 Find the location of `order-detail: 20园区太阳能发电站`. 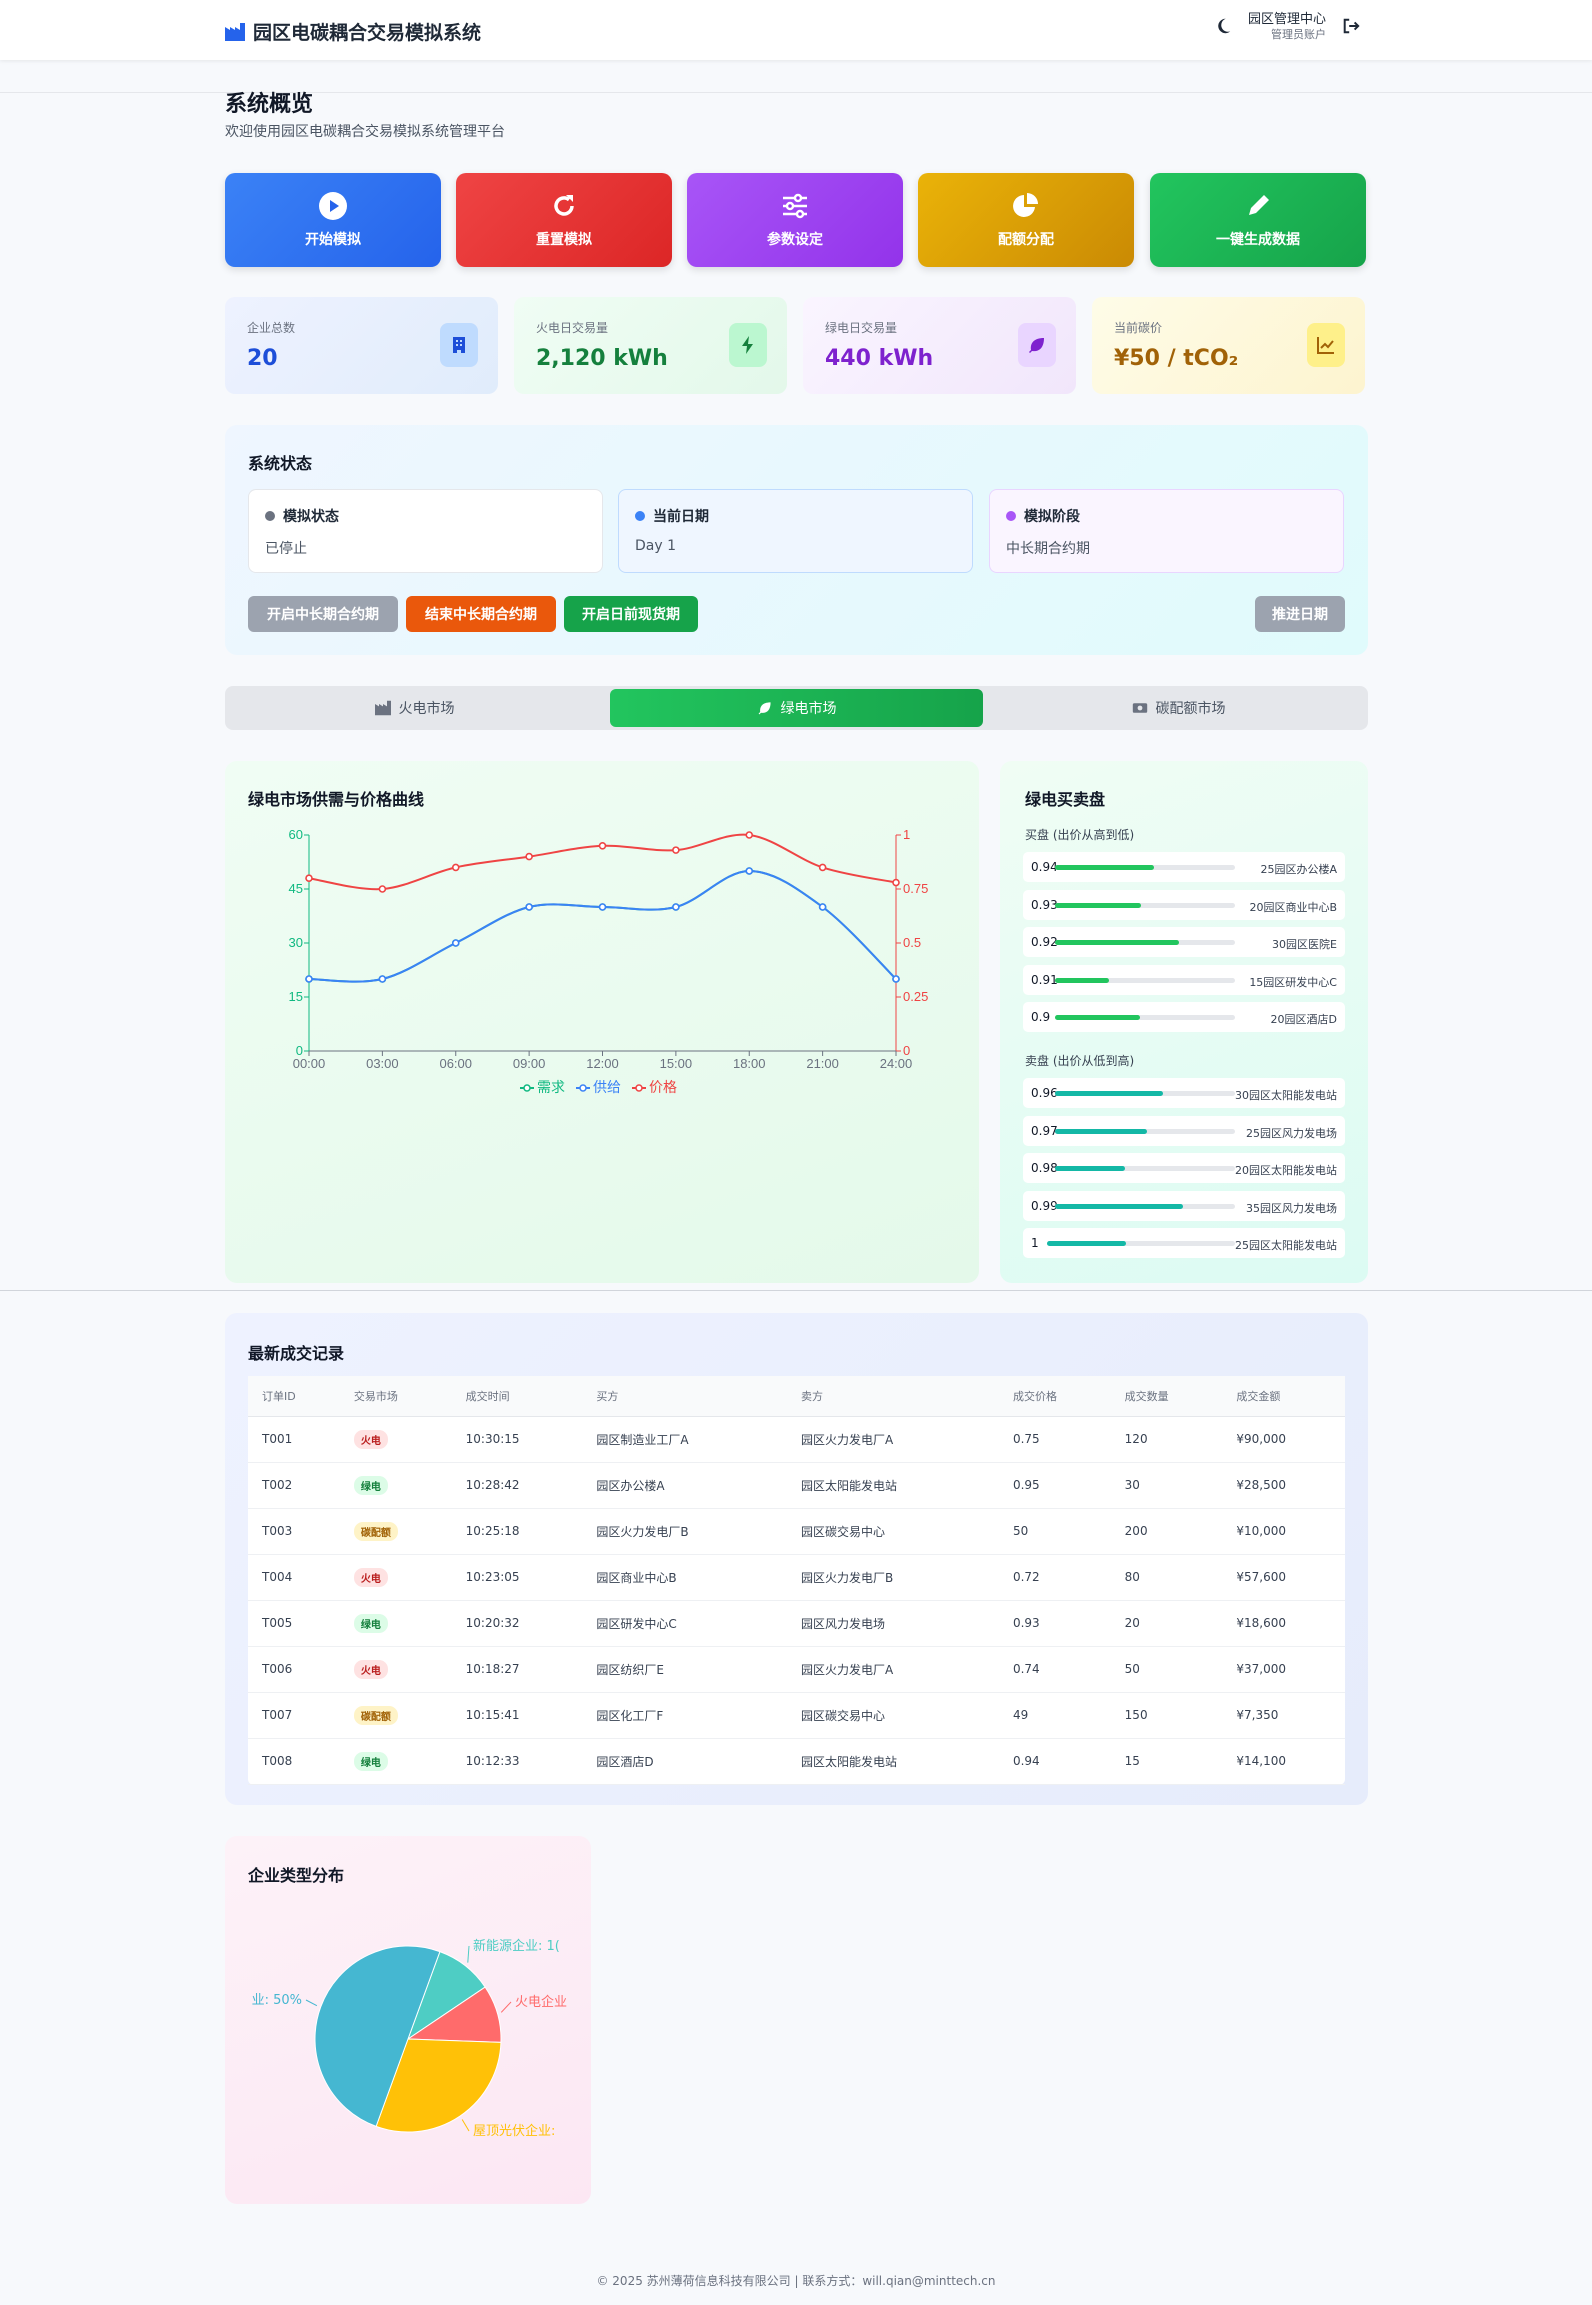

order-detail: 20园区太阳能发电站 is located at coordinates (1286, 1170).